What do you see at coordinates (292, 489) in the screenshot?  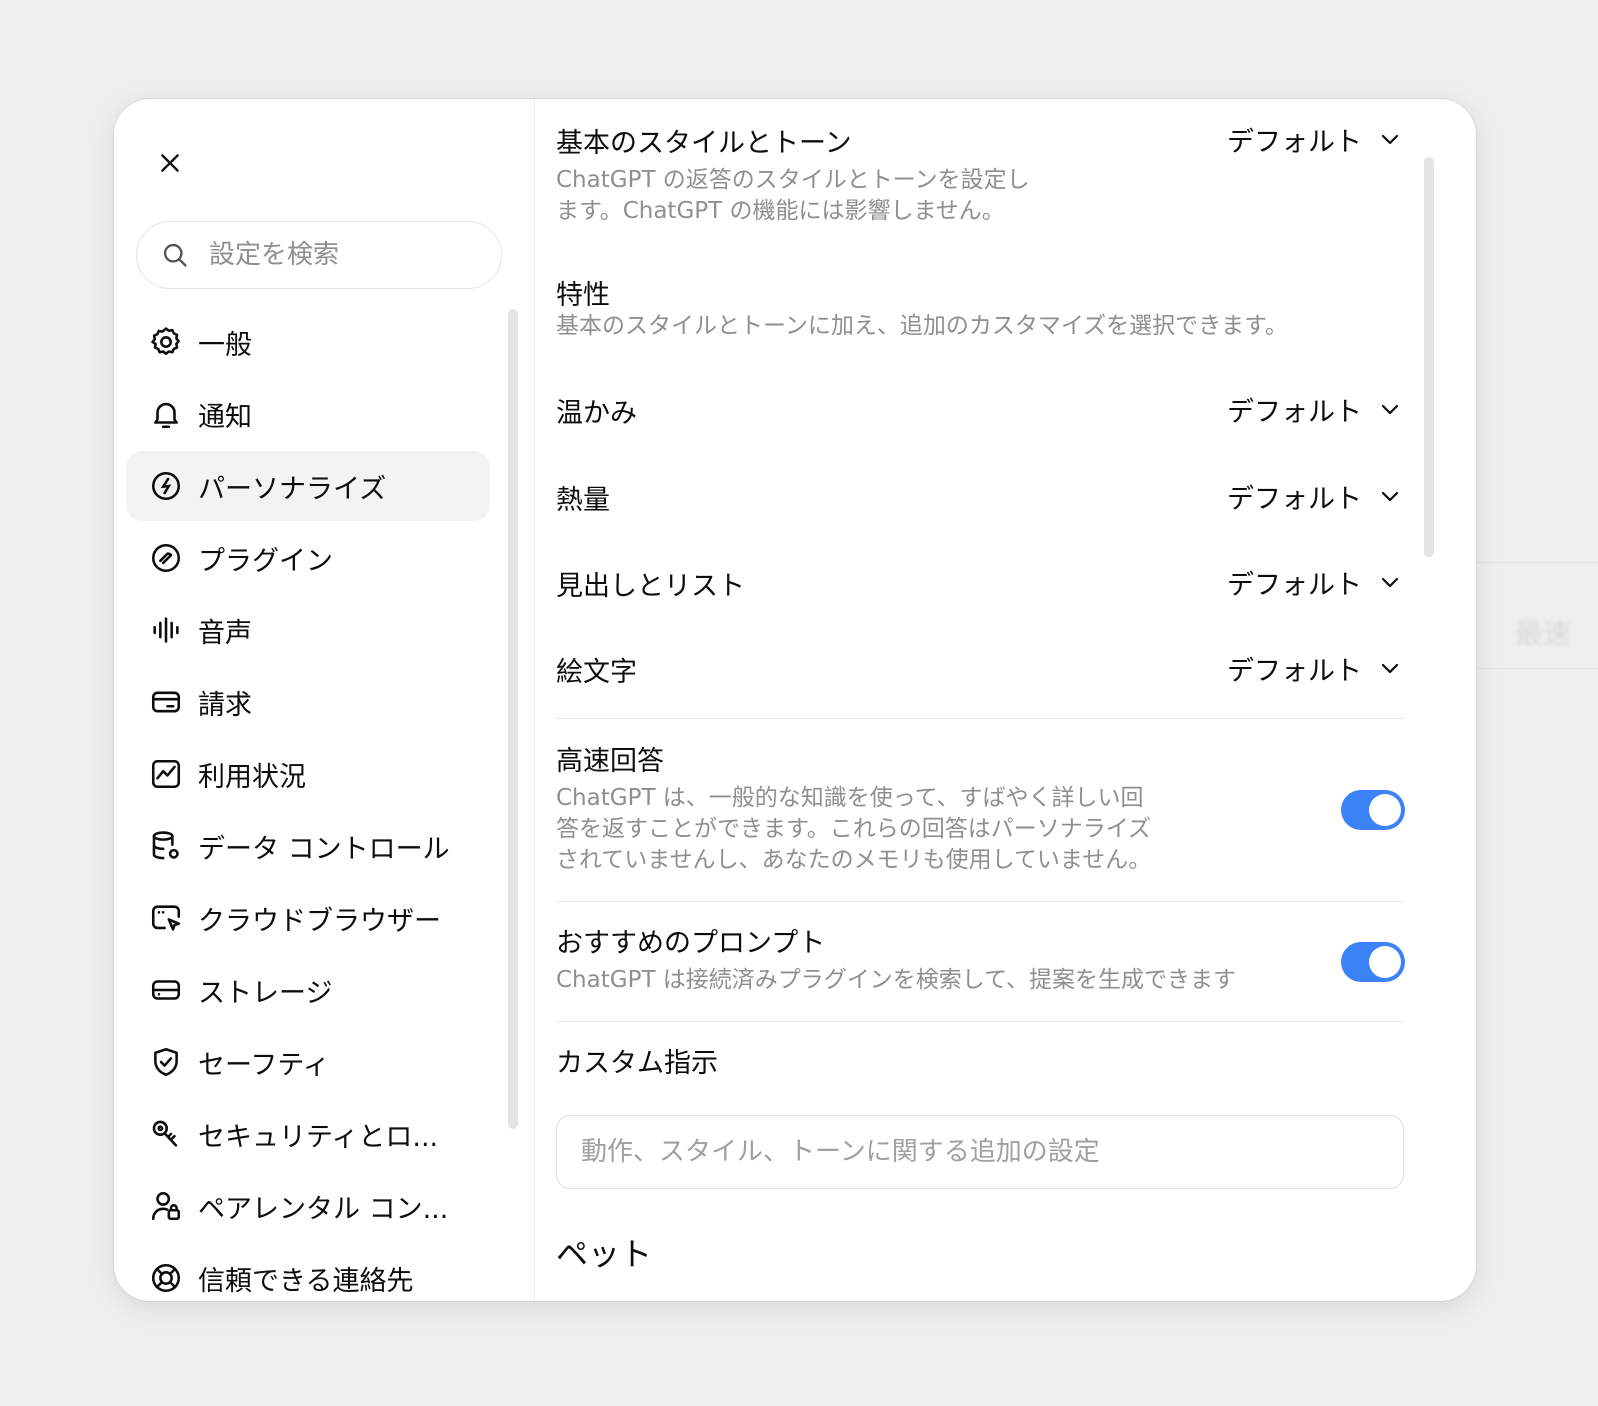 I see `sidebar-item-label: パーソナライズ` at bounding box center [292, 489].